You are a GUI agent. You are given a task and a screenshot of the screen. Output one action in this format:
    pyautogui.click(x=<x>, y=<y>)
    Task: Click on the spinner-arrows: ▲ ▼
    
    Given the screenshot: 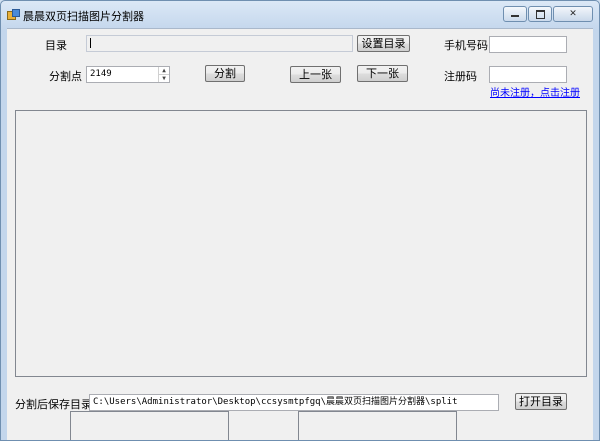 What is the action you would take?
    pyautogui.click(x=163, y=74)
    